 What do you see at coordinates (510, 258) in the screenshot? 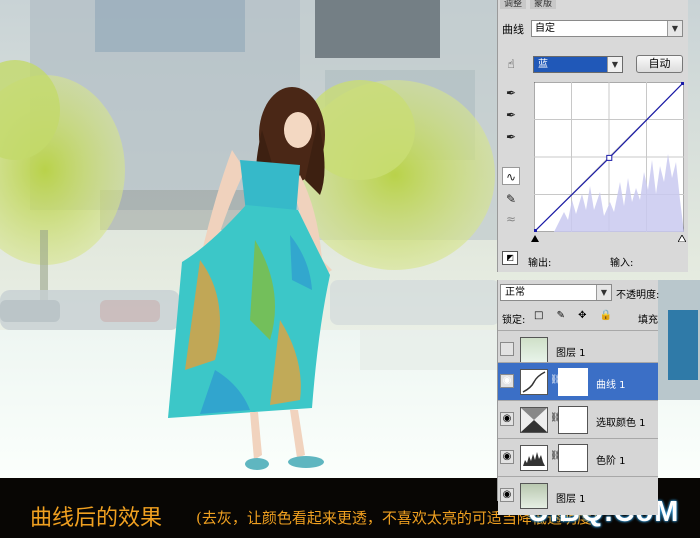
I see `clip-warning-icon: ◩` at bounding box center [510, 258].